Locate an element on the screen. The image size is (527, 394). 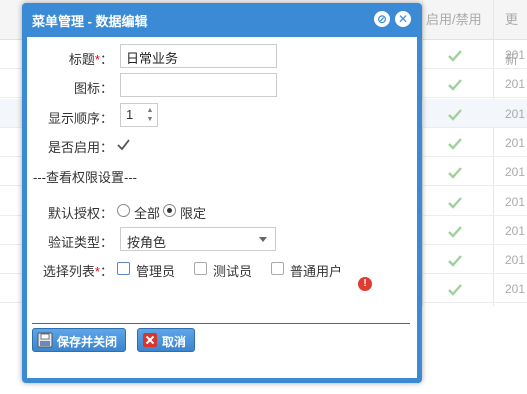
role-checkbox-tester is located at coordinates (200, 268).